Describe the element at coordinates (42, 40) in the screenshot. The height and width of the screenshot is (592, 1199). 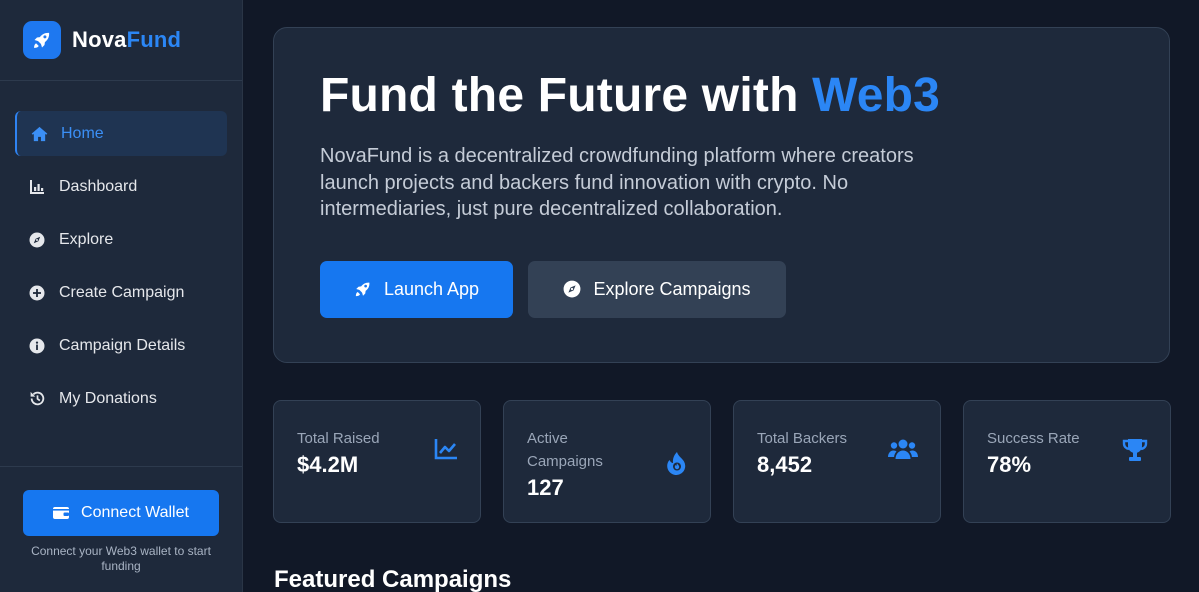
I see `rocket-logo-icon` at that location.